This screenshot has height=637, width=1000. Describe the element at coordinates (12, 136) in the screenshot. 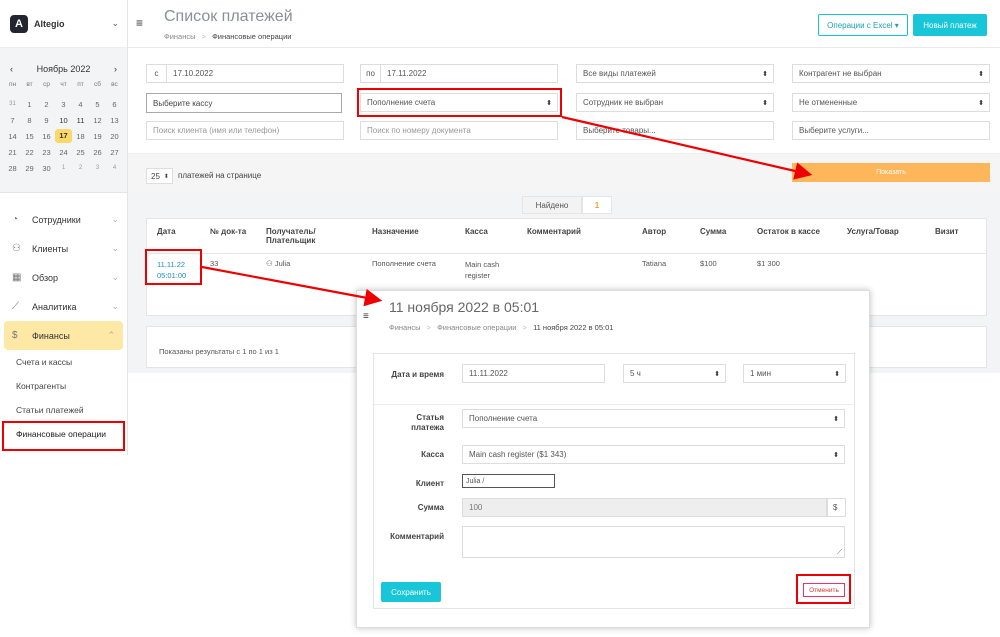

I see `calendar-day: 14` at that location.